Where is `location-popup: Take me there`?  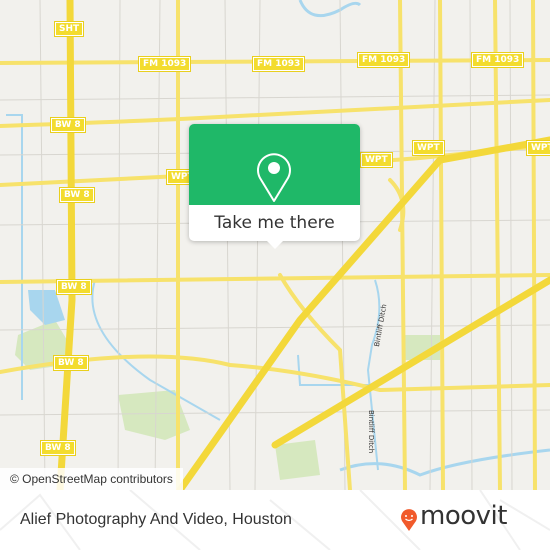
location-popup: Take me there is located at coordinates (274, 186).